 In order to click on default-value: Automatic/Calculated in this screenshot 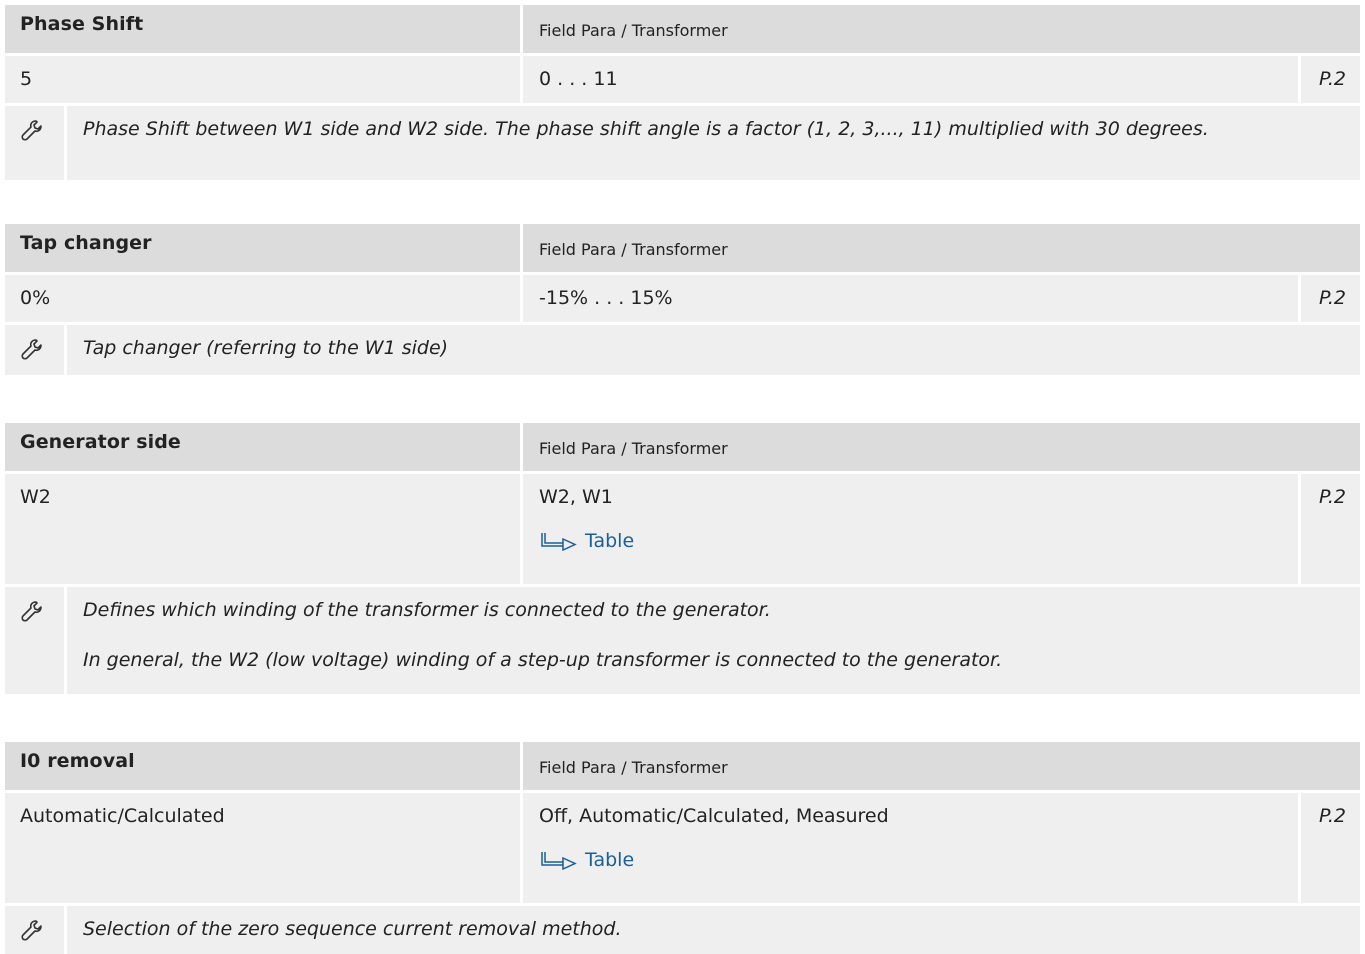, I will do `click(122, 816)`.